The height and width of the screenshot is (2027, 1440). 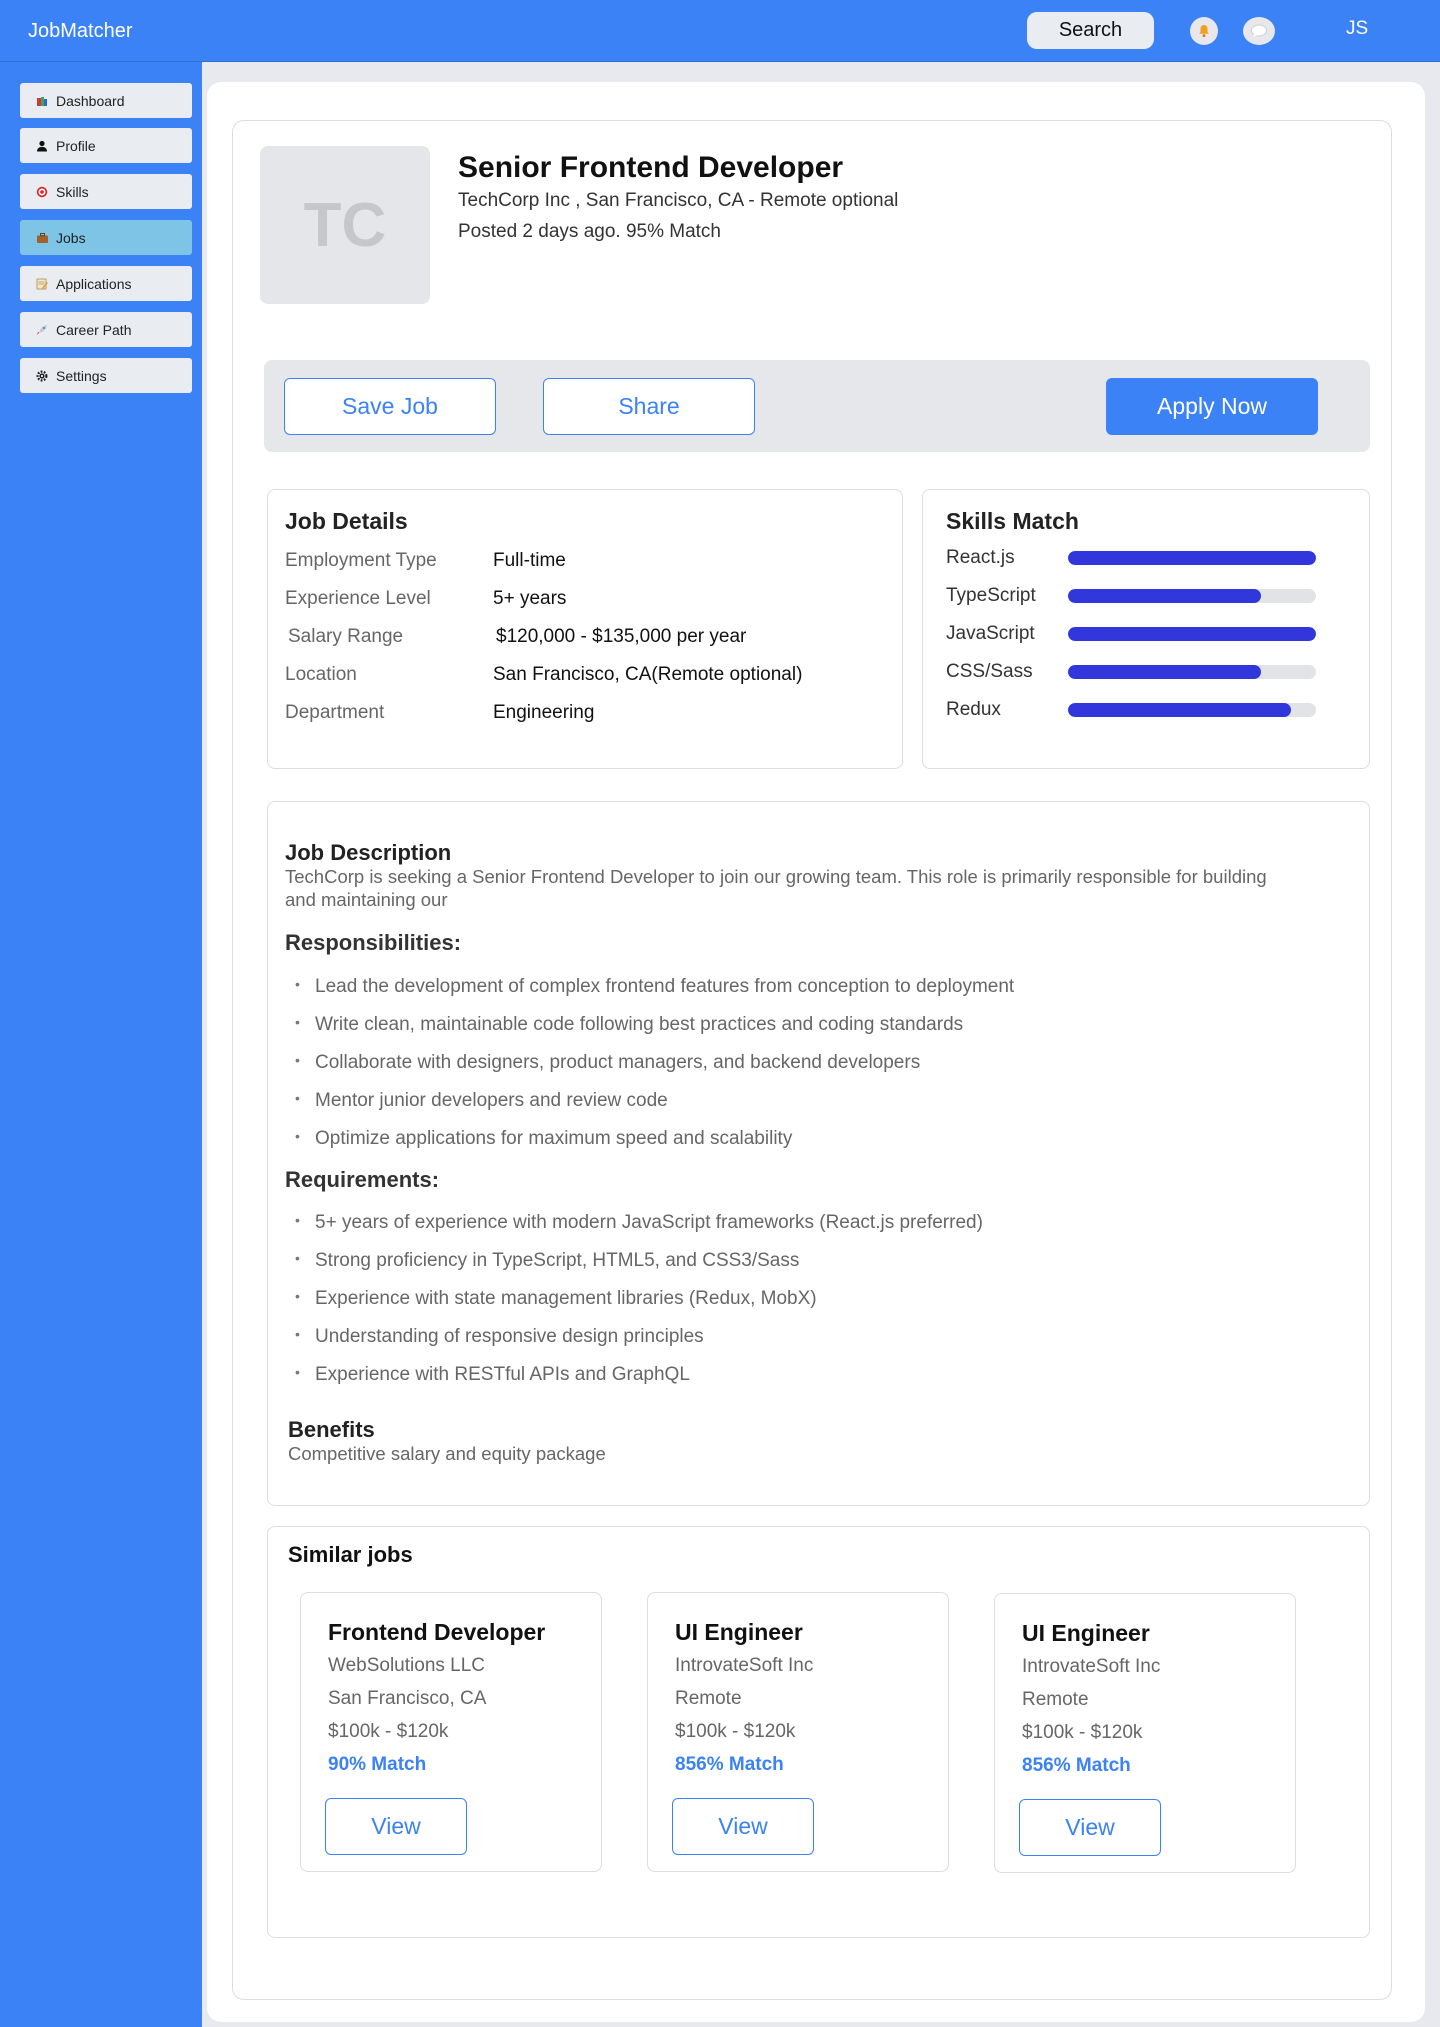 I want to click on top-bar: JobMatcher Search JS, so click(x=720, y=31).